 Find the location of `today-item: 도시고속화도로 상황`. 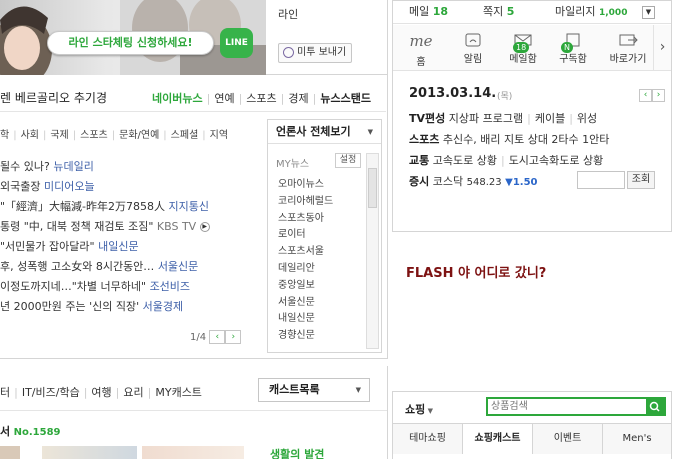

today-item: 도시고속화도로 상황 is located at coordinates (556, 160).